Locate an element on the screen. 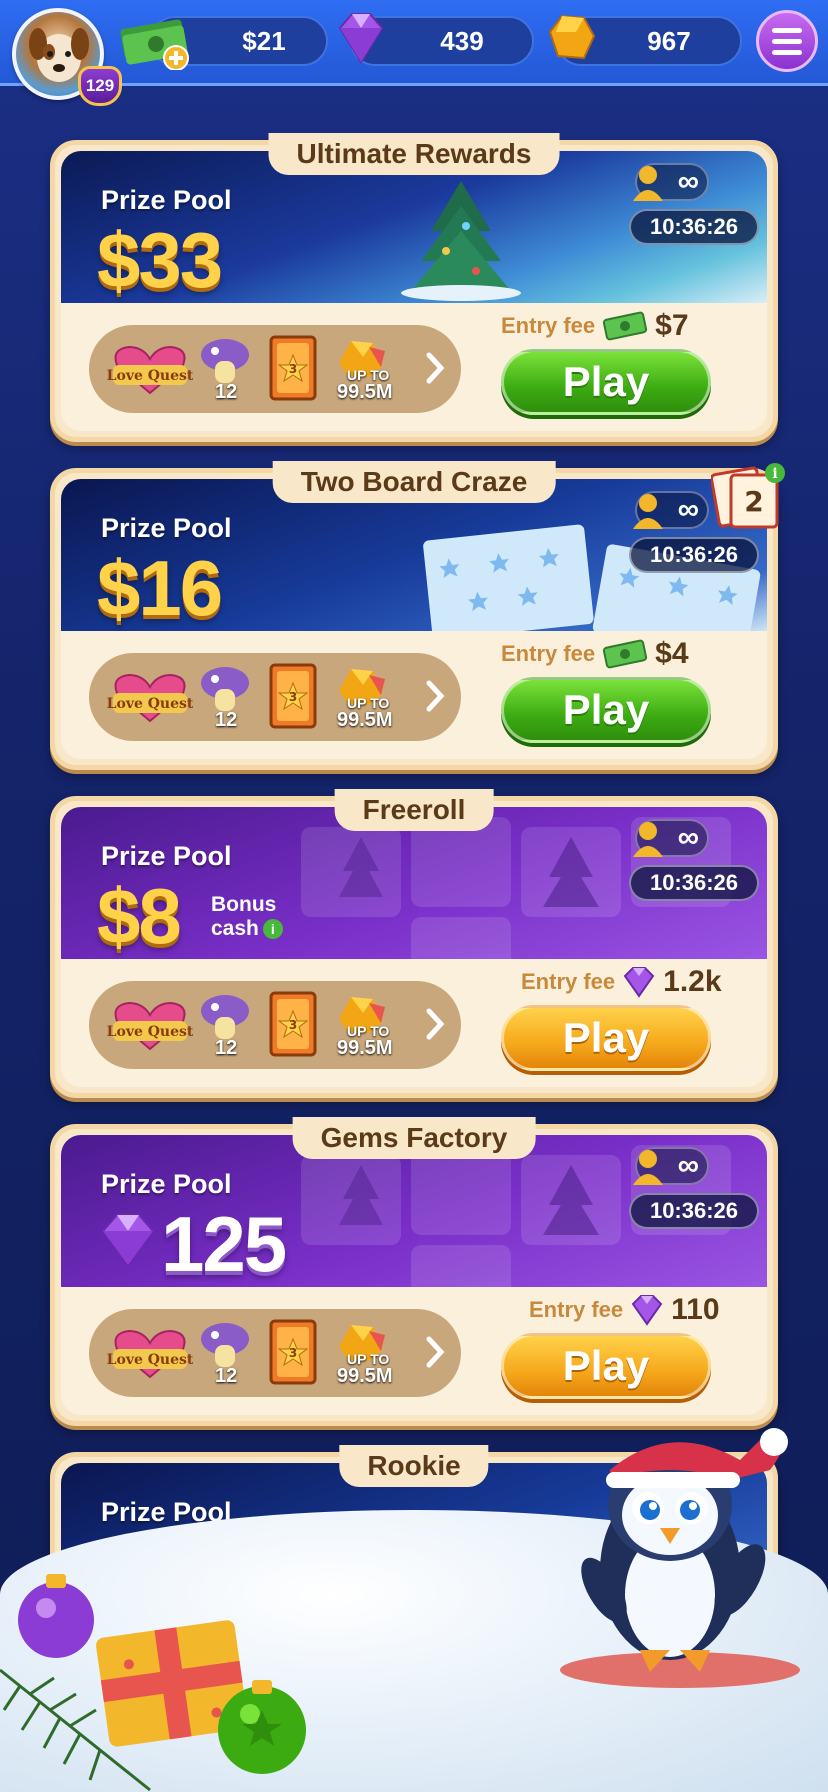 The image size is (828, 1792). entry-fee: Entry fee 110 is located at coordinates (624, 1310).